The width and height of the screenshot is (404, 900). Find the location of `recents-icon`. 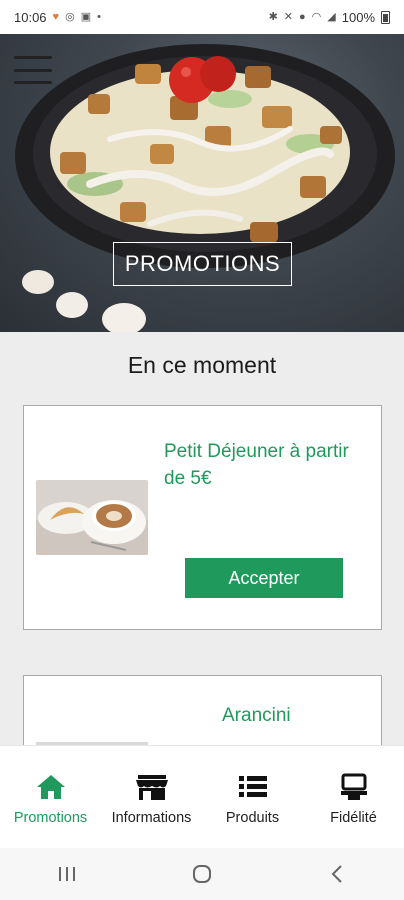

recents-icon is located at coordinates (67, 874).